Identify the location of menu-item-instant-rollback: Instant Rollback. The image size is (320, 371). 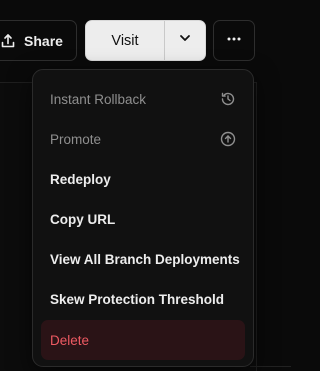
(143, 99).